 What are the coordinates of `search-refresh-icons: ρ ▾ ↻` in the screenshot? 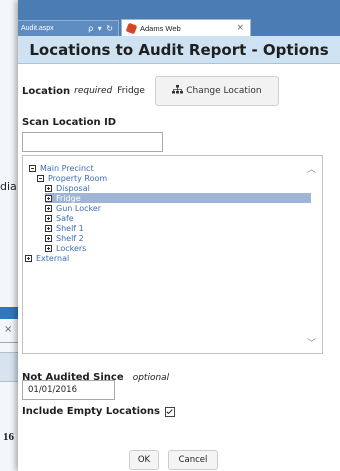 It's located at (103, 28).